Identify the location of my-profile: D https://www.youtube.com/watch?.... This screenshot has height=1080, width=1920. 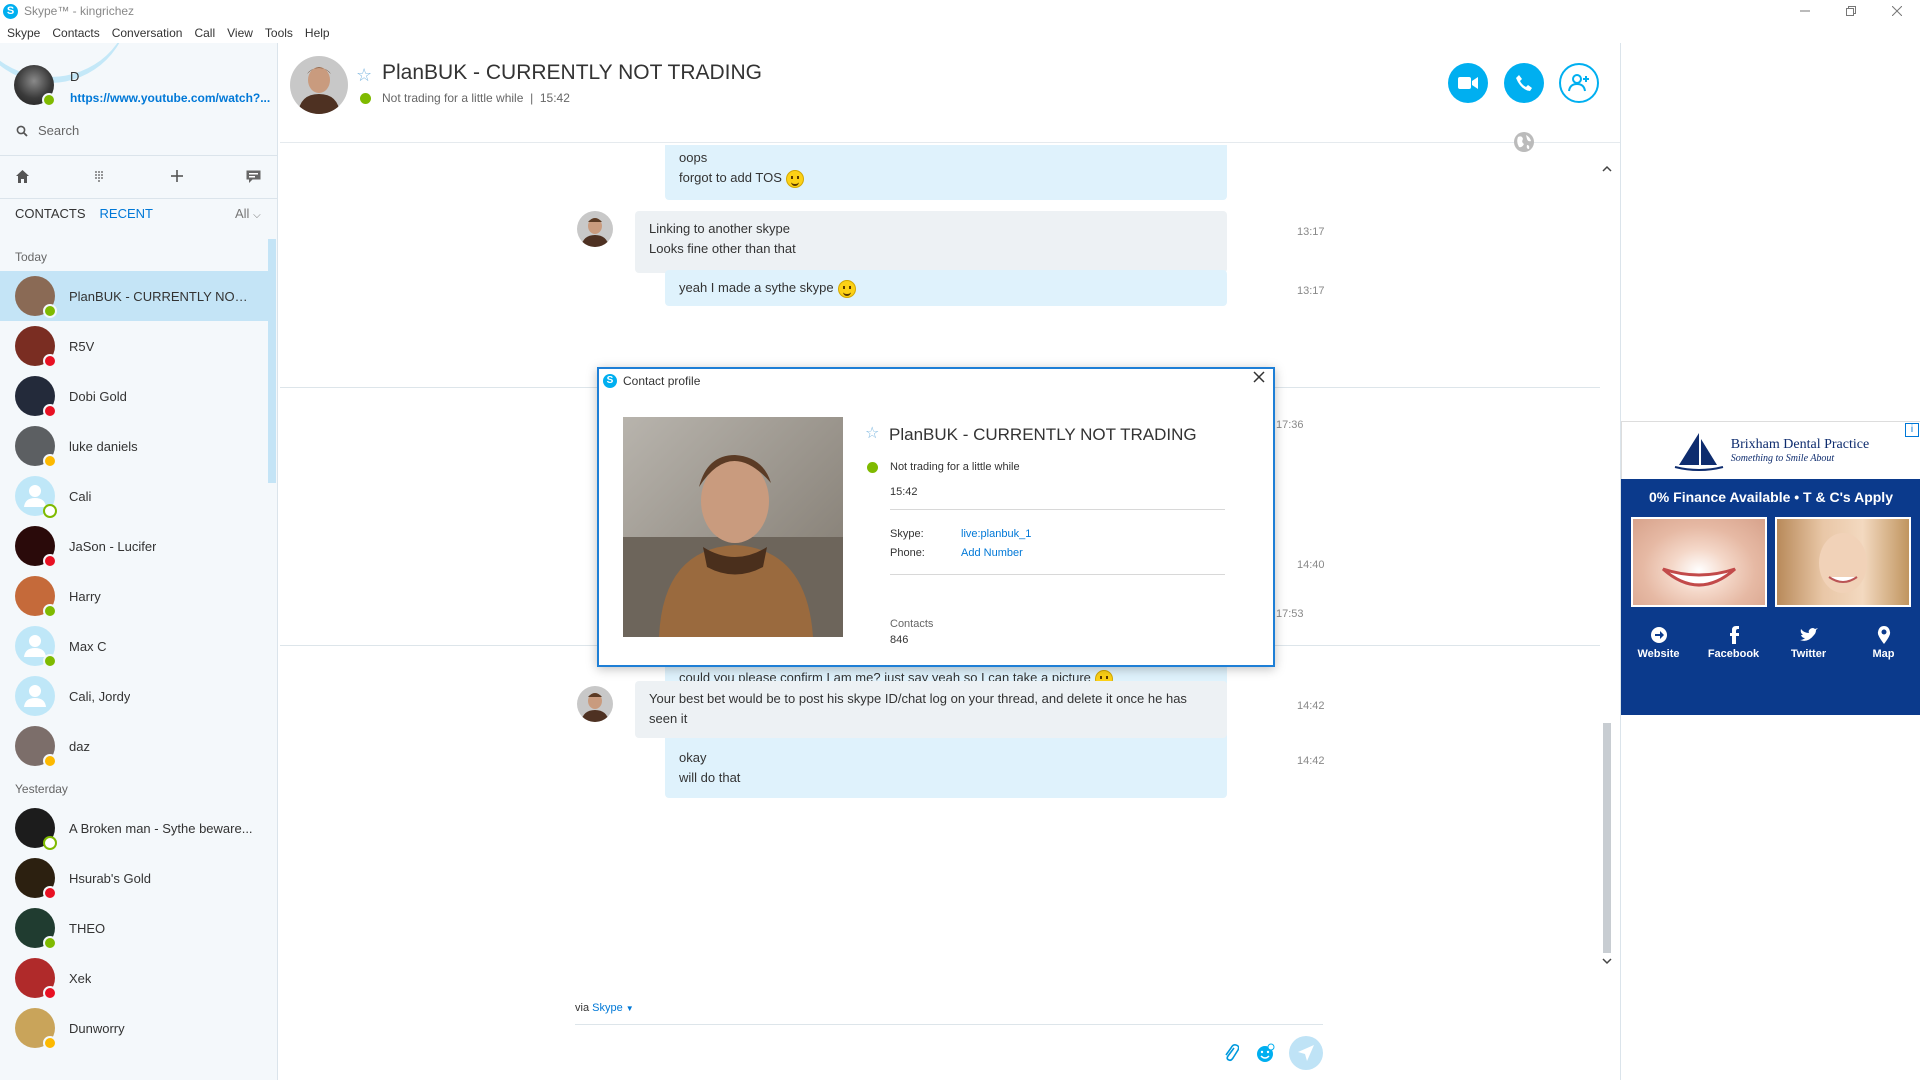
(142, 86).